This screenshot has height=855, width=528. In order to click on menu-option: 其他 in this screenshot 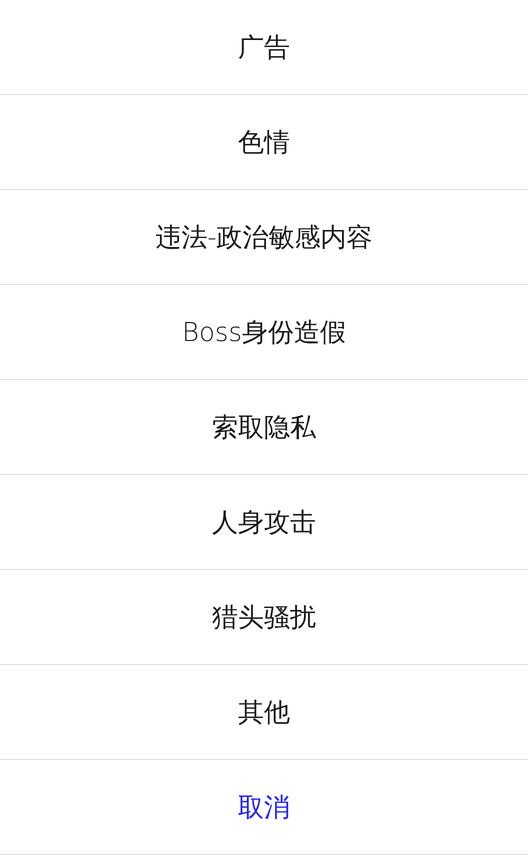, I will do `click(264, 712)`.